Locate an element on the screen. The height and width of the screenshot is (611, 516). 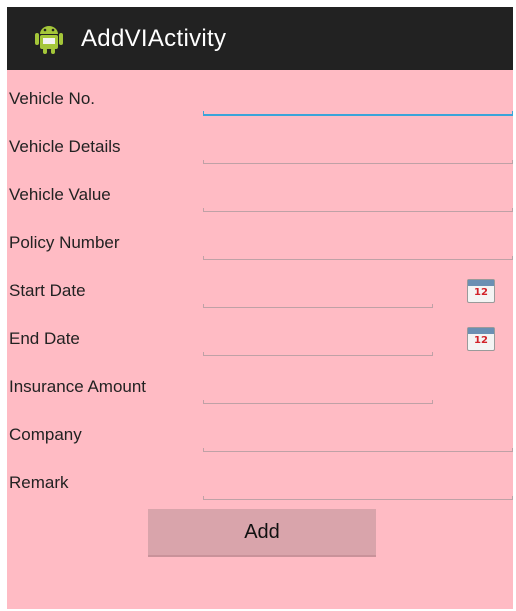
label-policy-number: Policy Number is located at coordinates (64, 242).